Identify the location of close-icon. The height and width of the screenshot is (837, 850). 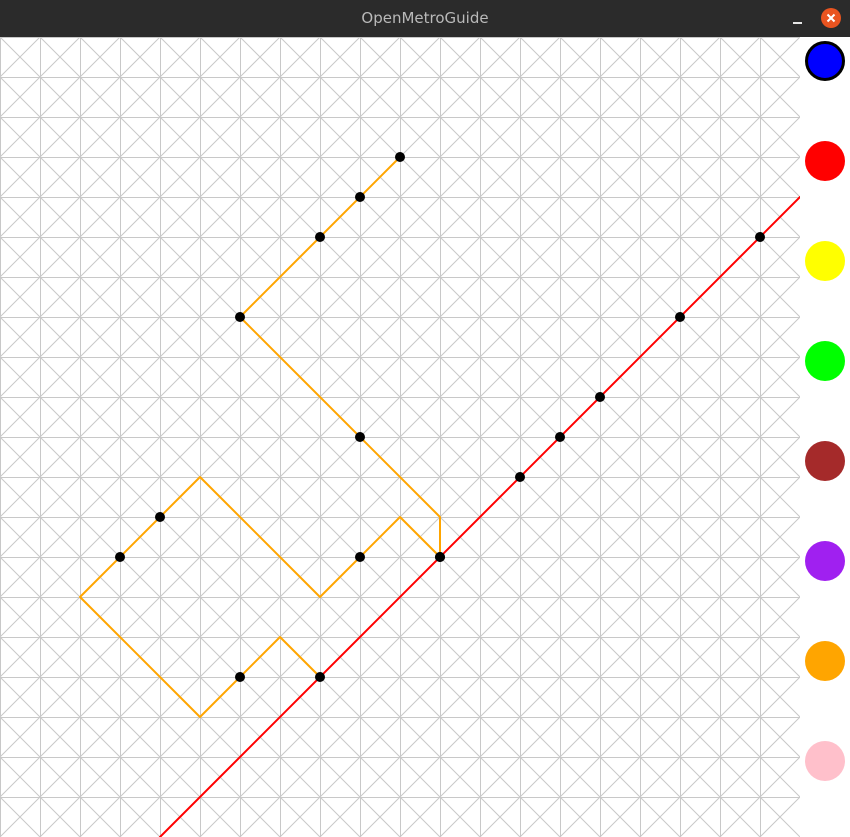
(831, 18).